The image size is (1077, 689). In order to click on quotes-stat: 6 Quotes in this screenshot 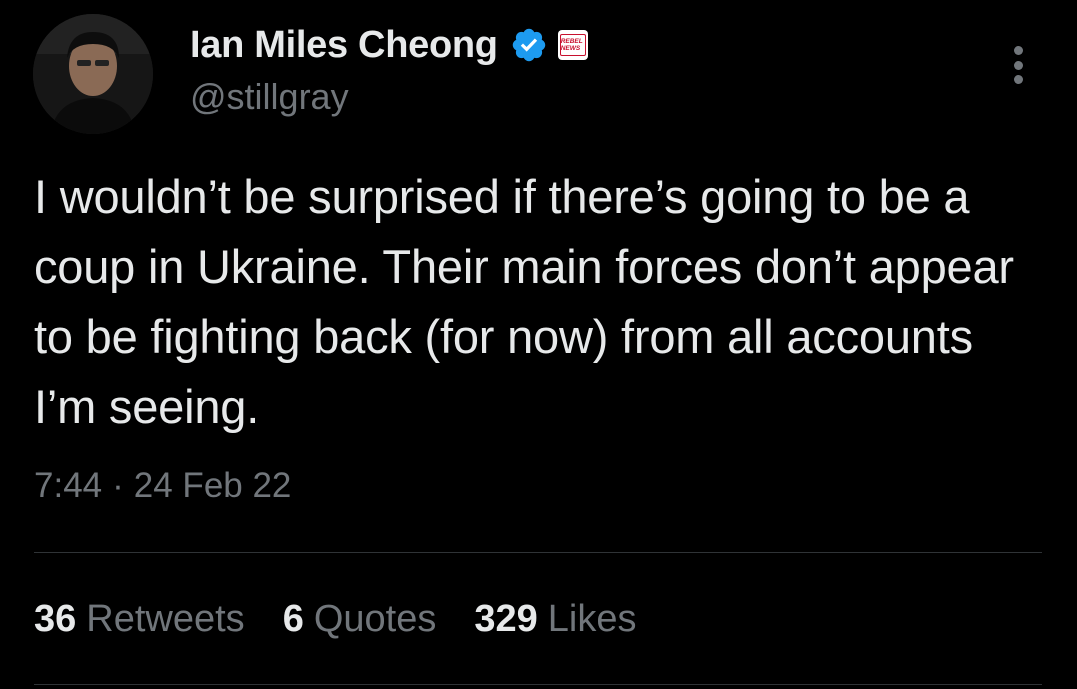, I will do `click(360, 619)`.